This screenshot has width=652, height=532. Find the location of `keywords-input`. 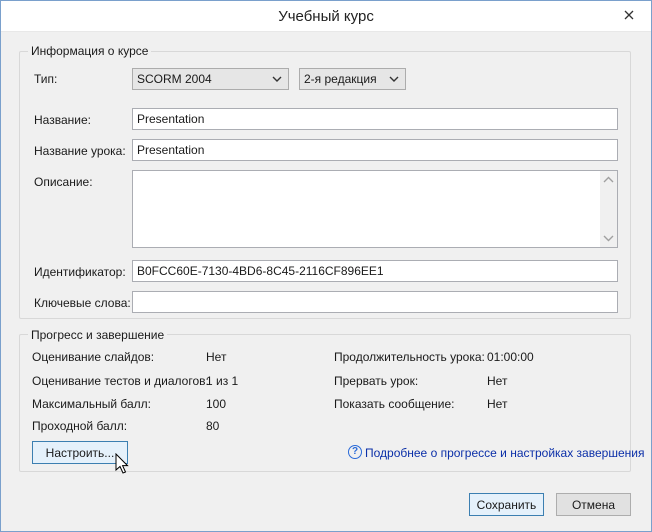

keywords-input is located at coordinates (375, 302).